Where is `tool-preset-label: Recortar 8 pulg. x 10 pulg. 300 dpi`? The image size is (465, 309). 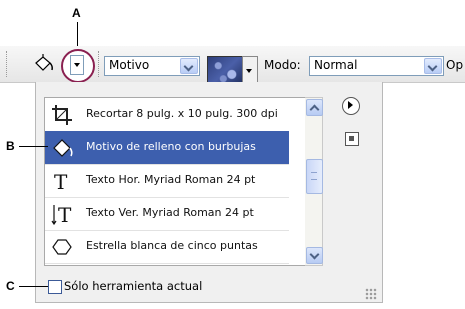 tool-preset-label: Recortar 8 pulg. x 10 pulg. 300 dpi is located at coordinates (182, 113).